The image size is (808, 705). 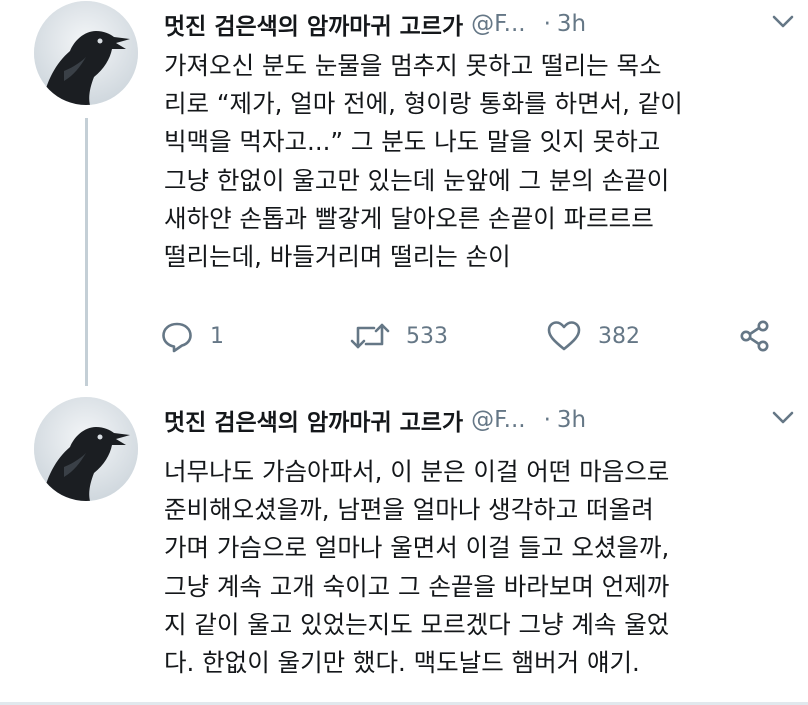 What do you see at coordinates (86, 252) in the screenshot?
I see `thread-connector-line` at bounding box center [86, 252].